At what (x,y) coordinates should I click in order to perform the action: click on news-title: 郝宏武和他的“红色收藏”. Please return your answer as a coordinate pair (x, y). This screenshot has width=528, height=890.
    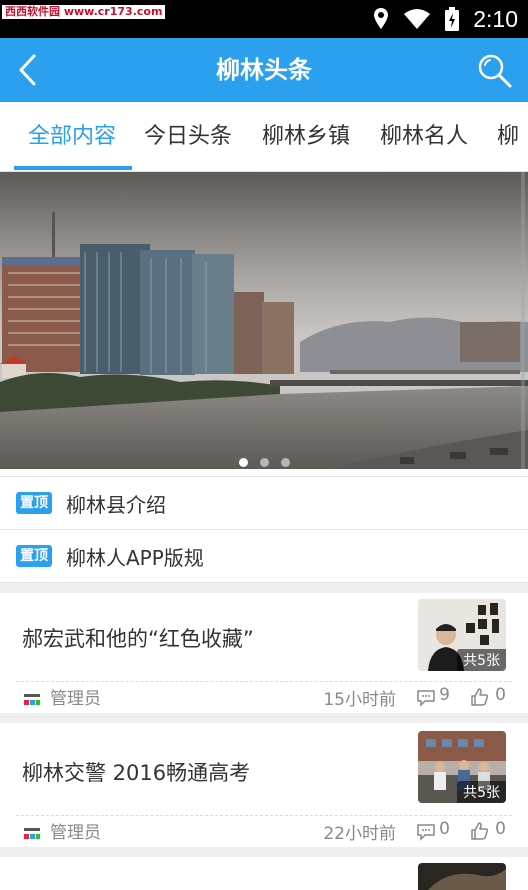
    Looking at the image, I should click on (138, 639).